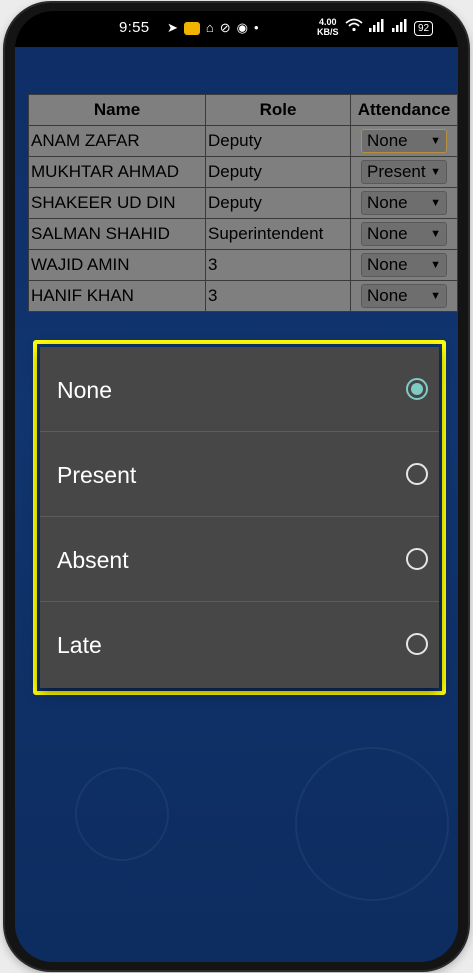 The width and height of the screenshot is (473, 973). I want to click on table-row: WAJID AMIN 3 None ▼, so click(243, 265).